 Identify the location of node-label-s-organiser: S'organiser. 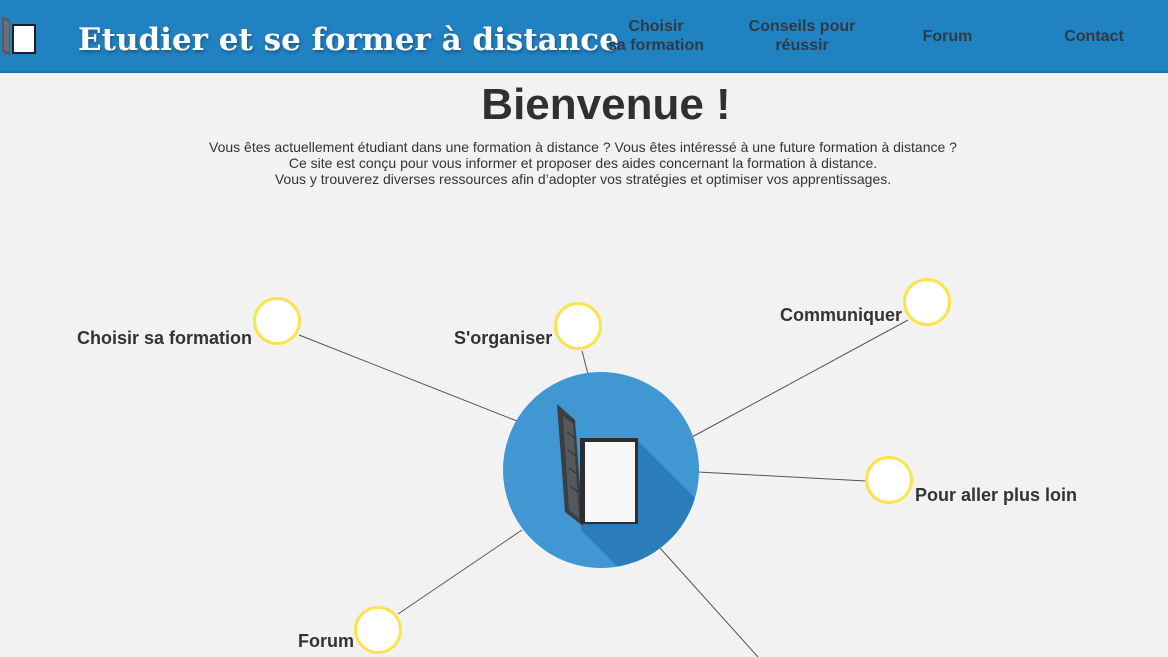
(503, 338).